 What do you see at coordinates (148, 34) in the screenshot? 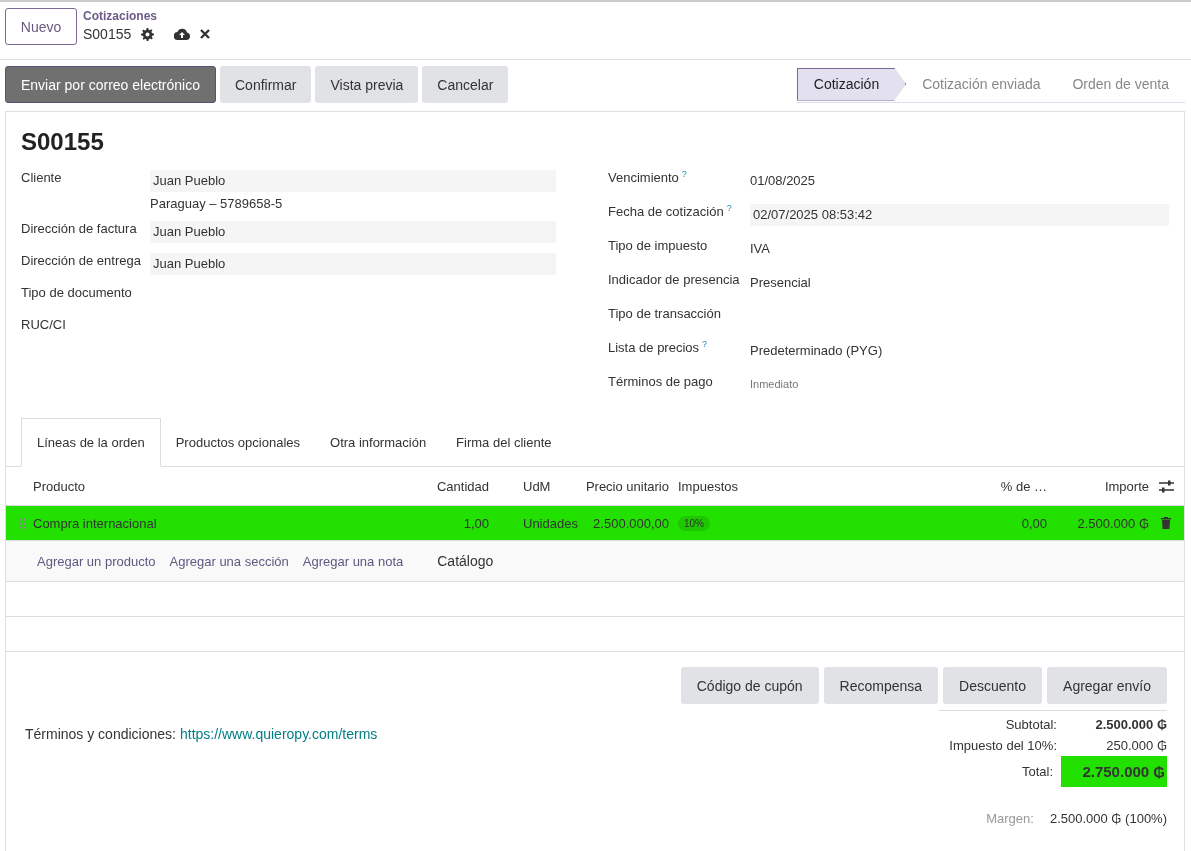
I see `settings-icon` at bounding box center [148, 34].